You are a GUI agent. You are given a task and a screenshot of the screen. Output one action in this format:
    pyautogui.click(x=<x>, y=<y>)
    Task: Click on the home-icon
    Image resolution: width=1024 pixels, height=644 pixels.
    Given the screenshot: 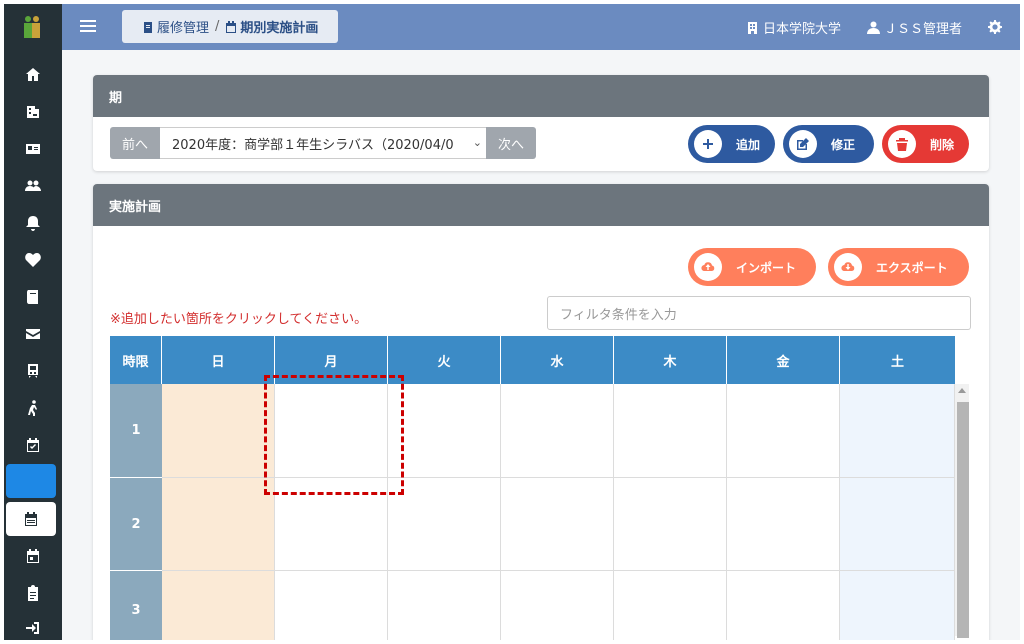 What is the action you would take?
    pyautogui.click(x=33, y=74)
    